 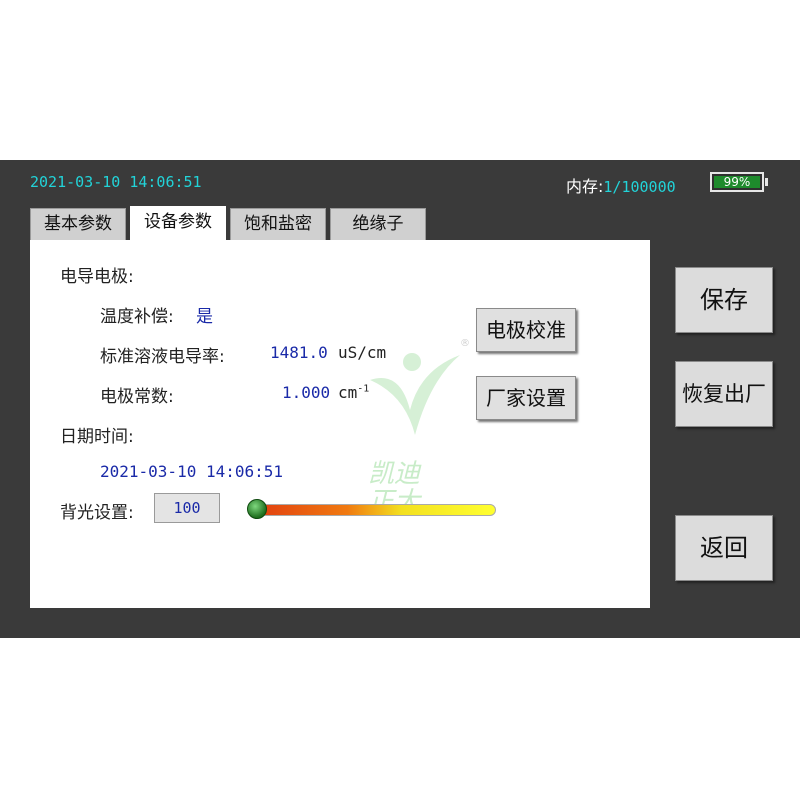 I want to click on factory-settings-button: 厂家设置, so click(x=526, y=398).